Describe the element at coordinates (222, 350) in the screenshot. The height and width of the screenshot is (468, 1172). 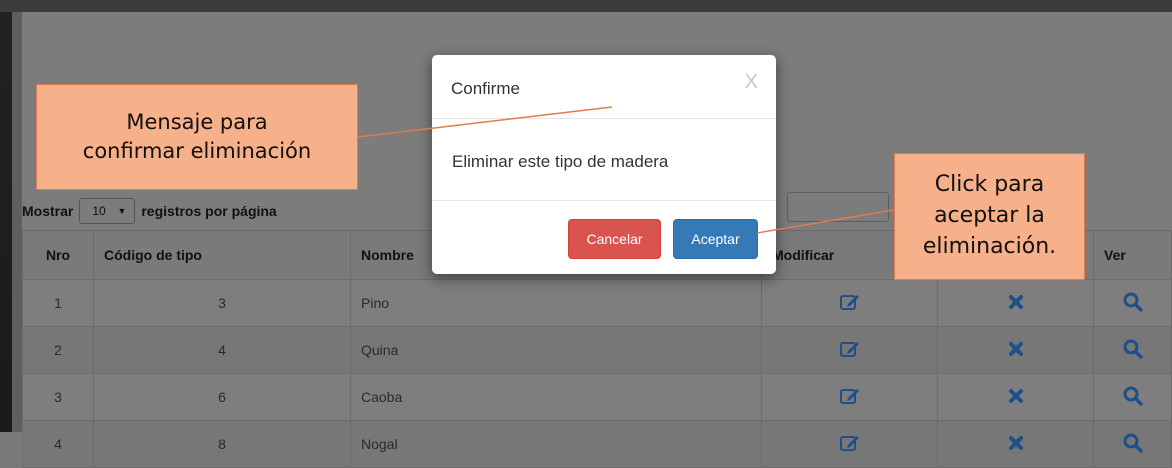
I see `cell-codigo: 4` at that location.